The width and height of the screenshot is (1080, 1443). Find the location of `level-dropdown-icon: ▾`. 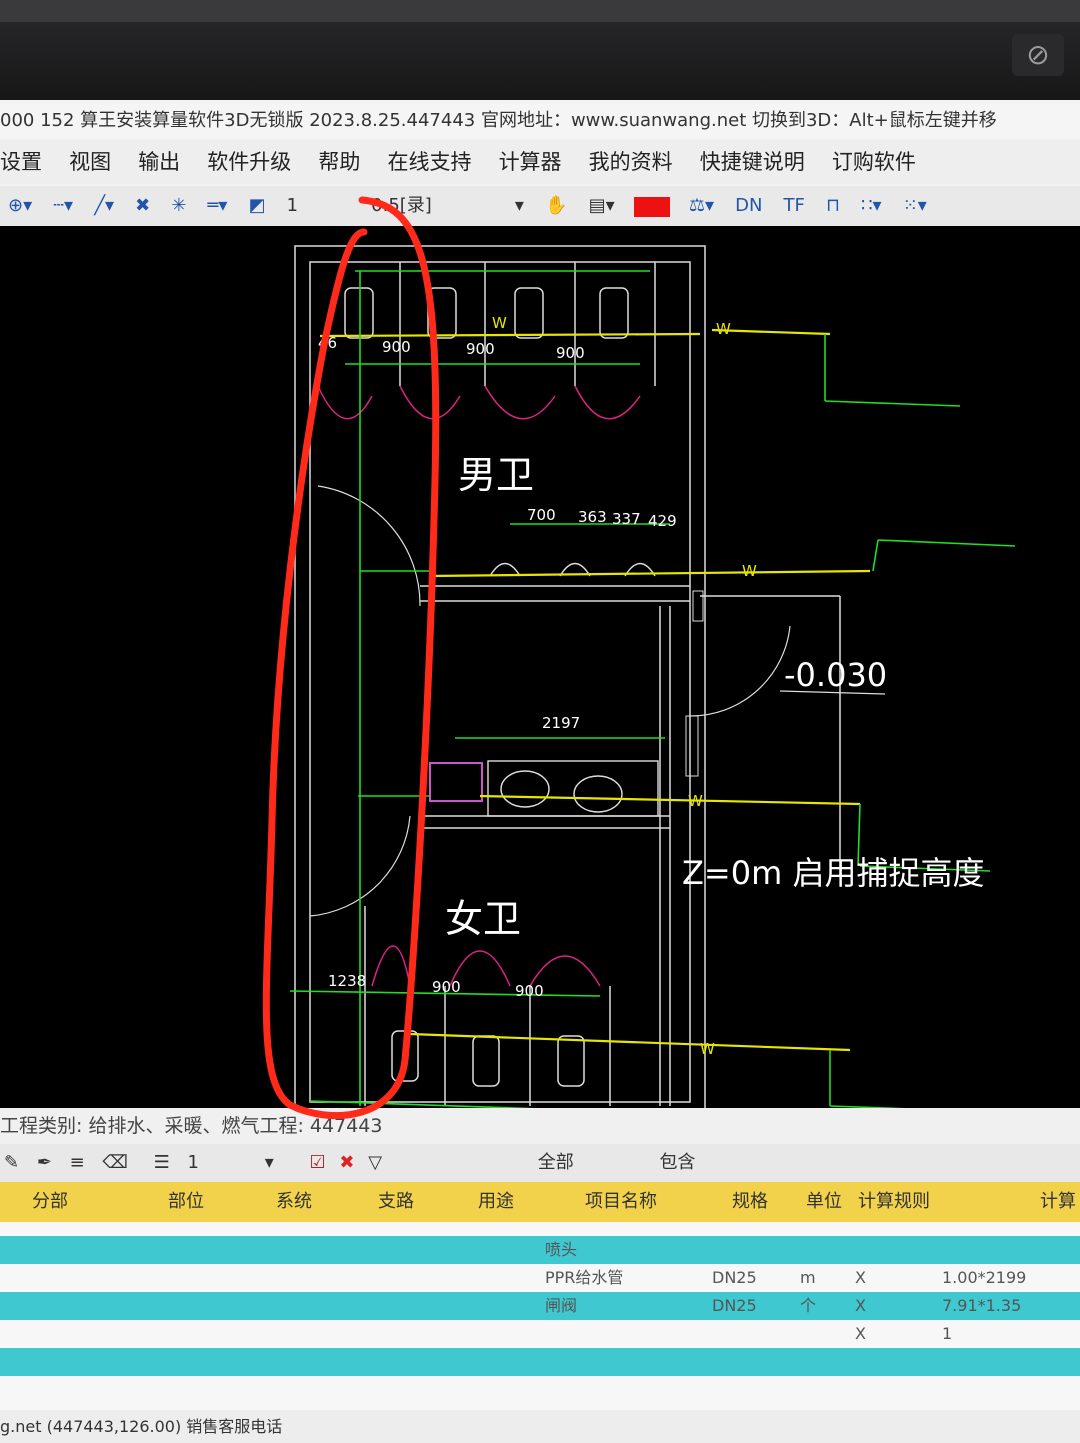

level-dropdown-icon: ▾ is located at coordinates (269, 1162).